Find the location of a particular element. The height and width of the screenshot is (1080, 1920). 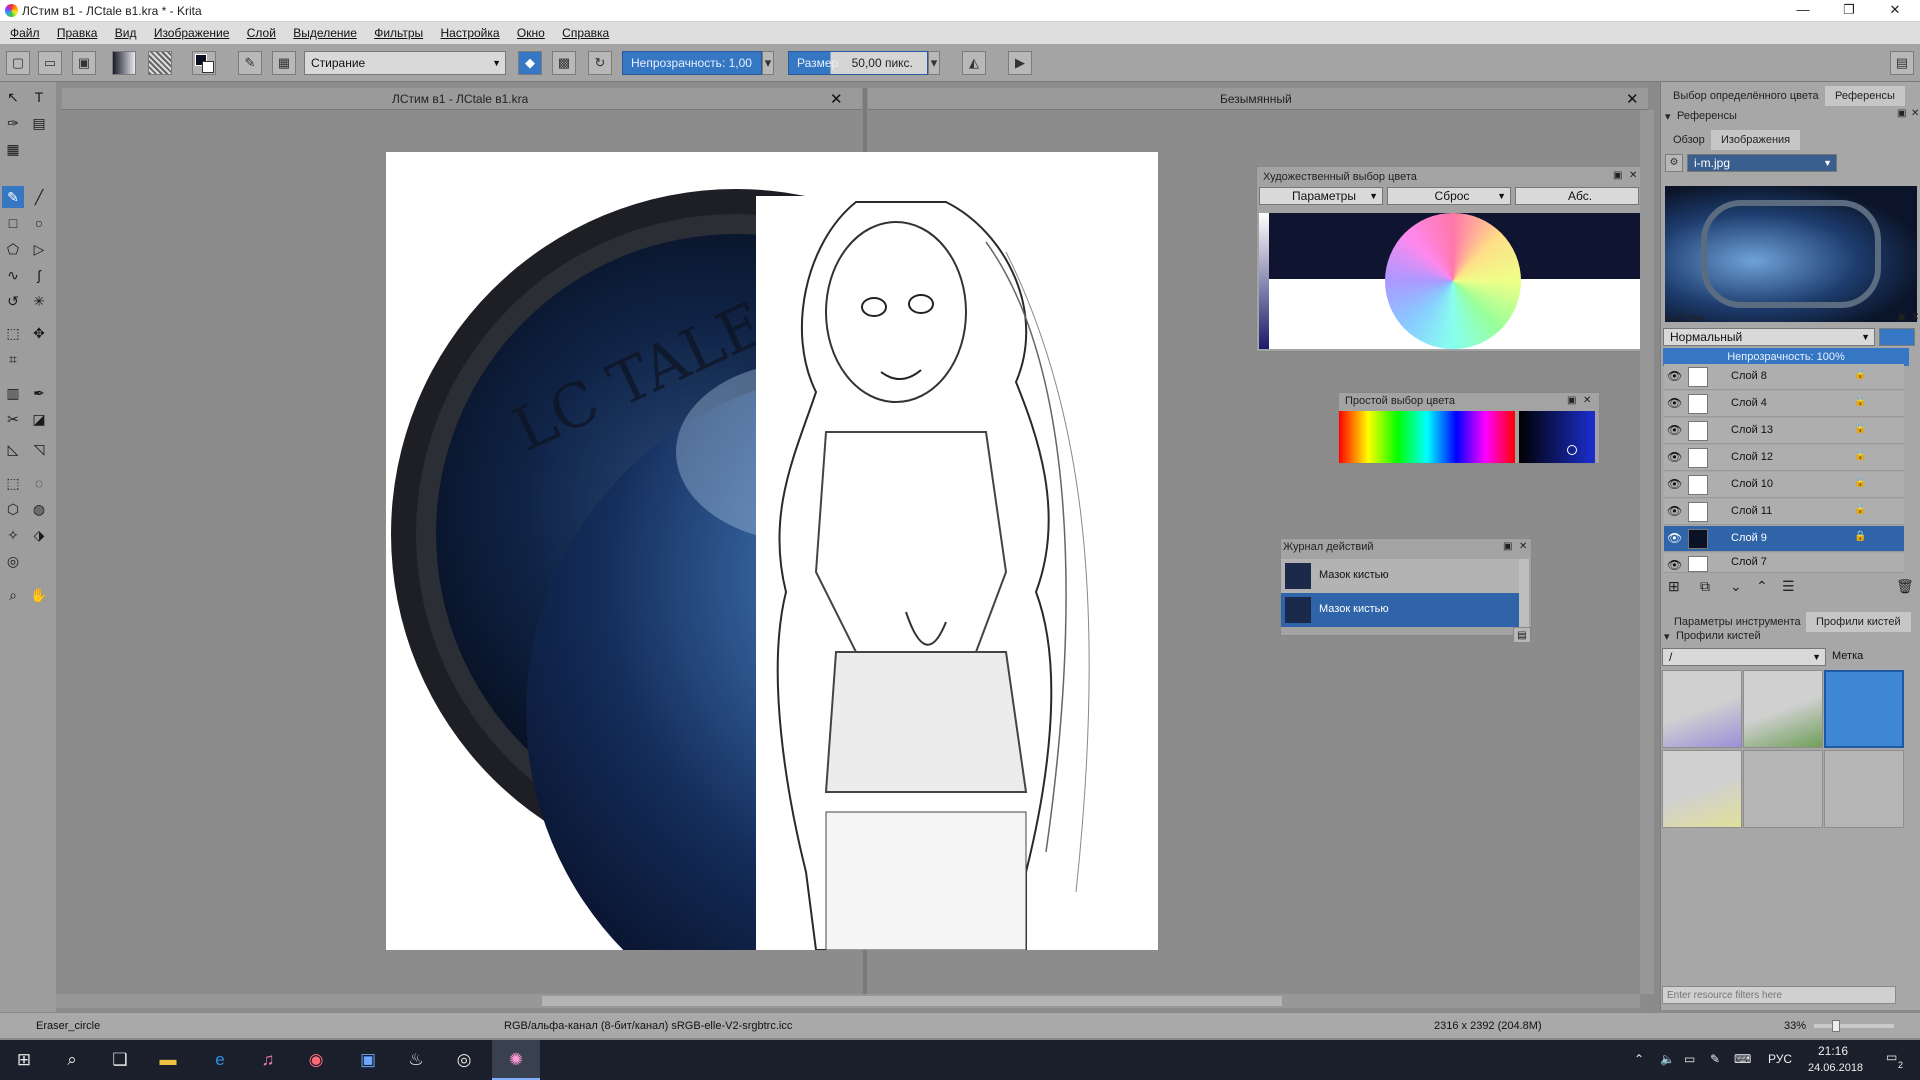

itunes-icon: ♫ is located at coordinates (268, 1060).